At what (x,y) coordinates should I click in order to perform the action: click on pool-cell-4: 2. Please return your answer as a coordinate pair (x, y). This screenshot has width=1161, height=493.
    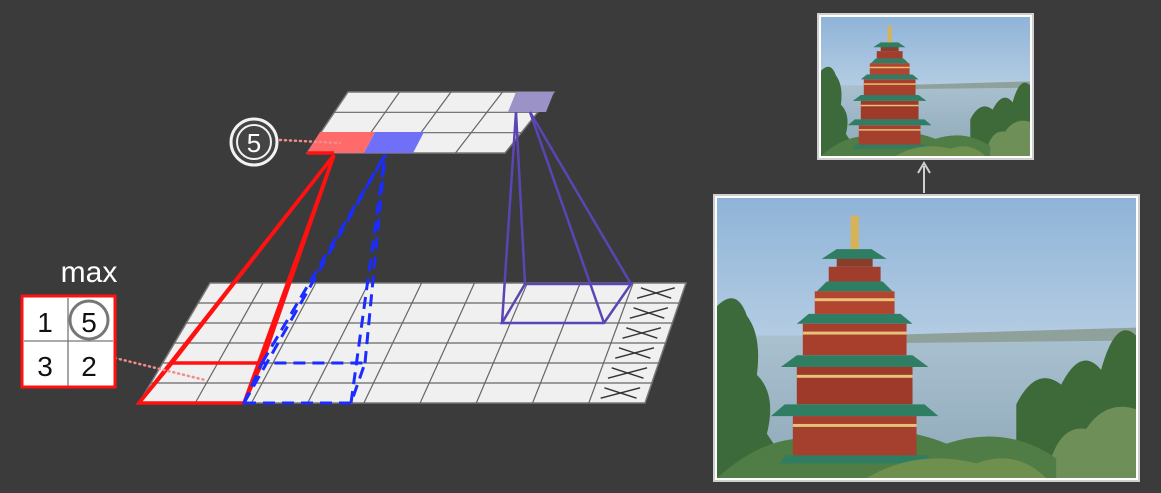
    Looking at the image, I should click on (89, 366).